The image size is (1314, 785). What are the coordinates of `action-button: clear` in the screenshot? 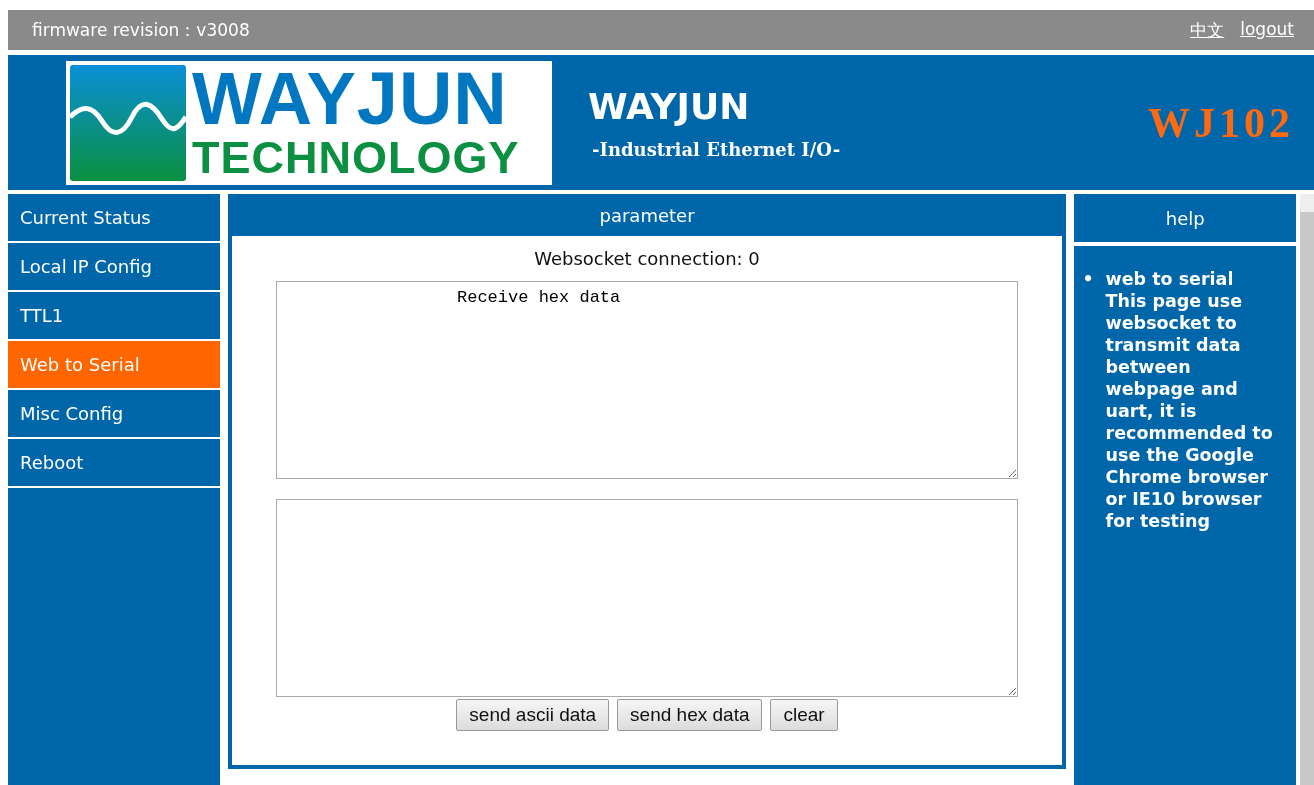 It's located at (804, 715).